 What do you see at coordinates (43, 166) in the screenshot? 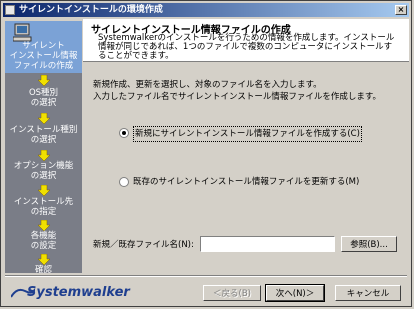
I see `step-label-line: オプション機能` at bounding box center [43, 166].